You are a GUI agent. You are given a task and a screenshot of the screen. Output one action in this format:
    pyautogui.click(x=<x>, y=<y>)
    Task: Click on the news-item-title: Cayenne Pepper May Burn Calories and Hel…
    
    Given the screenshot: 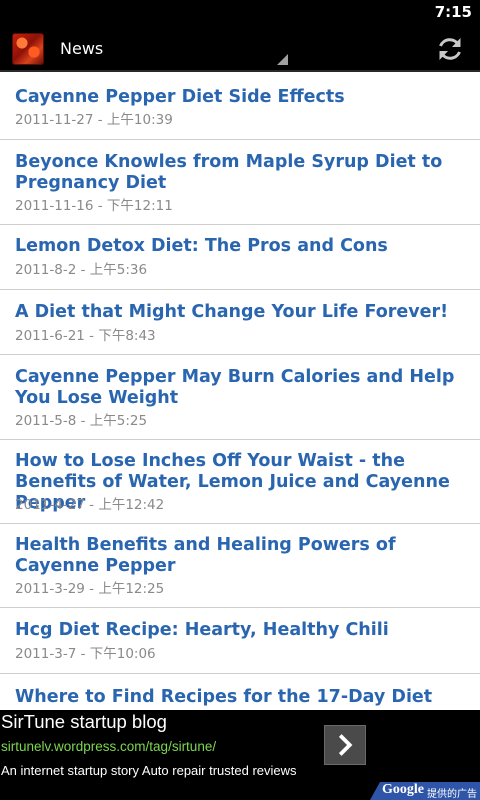 What is the action you would take?
    pyautogui.click(x=240, y=388)
    